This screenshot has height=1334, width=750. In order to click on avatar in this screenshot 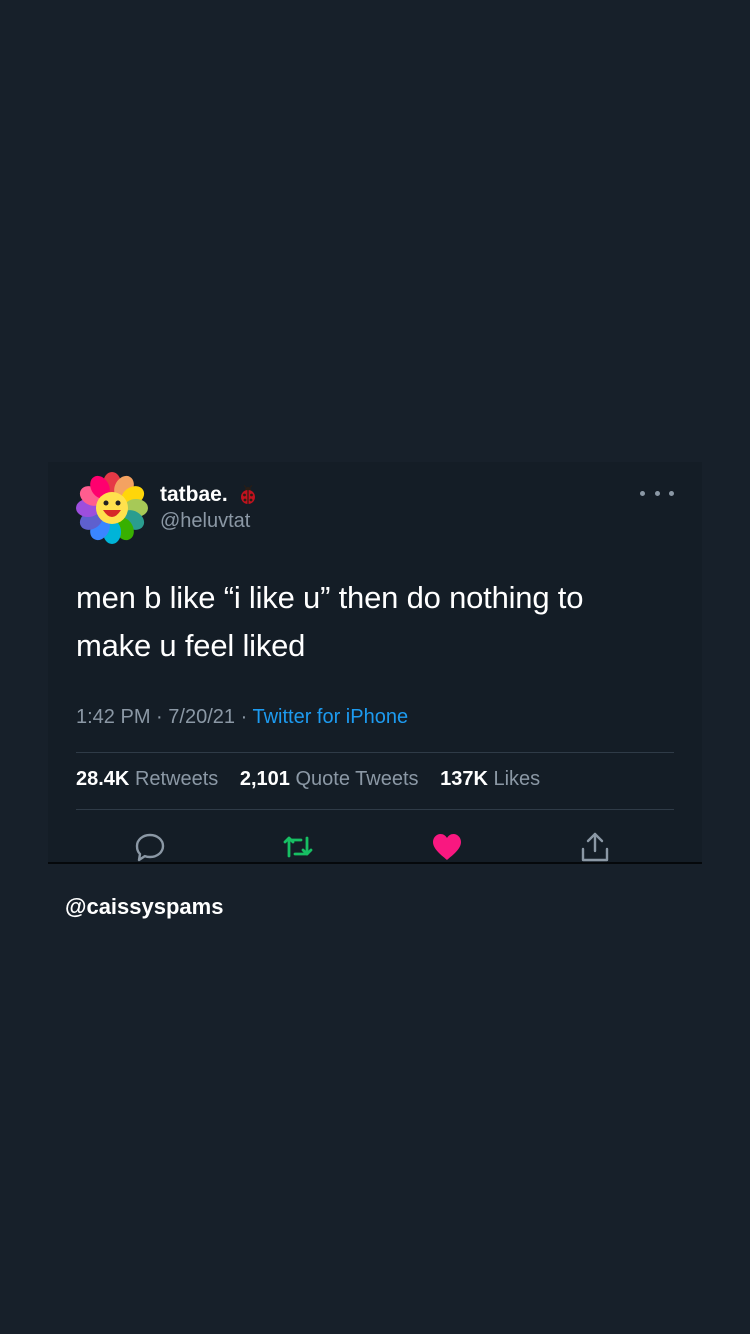, I will do `click(112, 508)`.